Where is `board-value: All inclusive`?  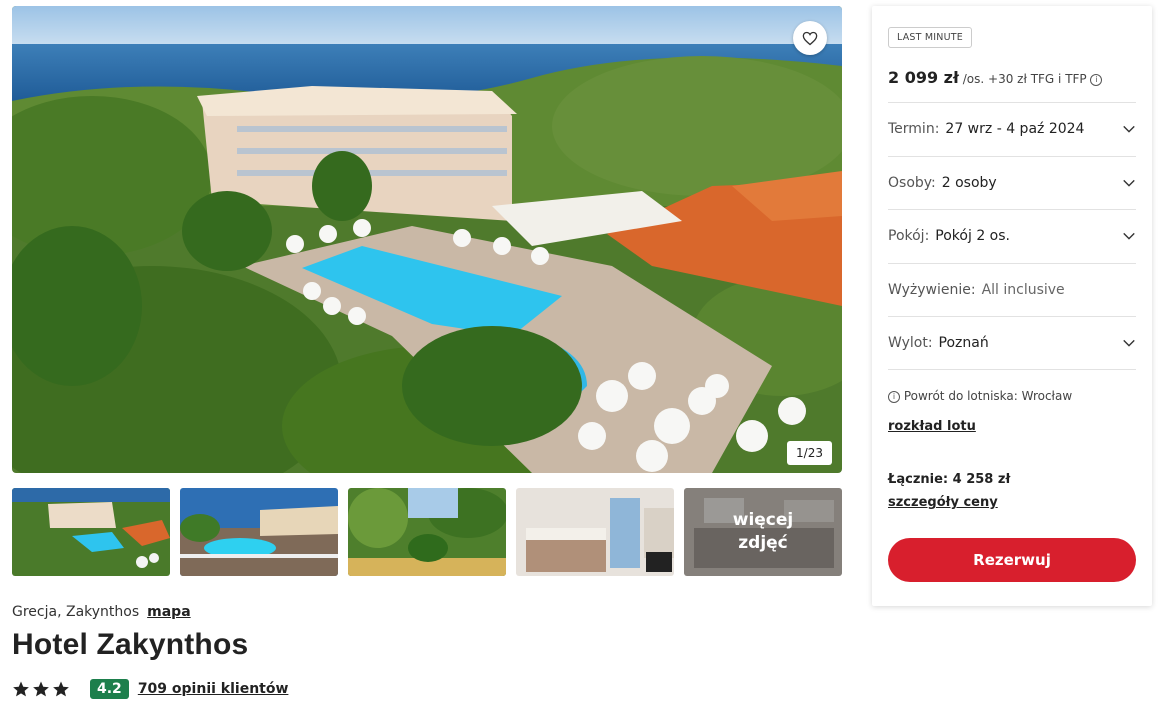 board-value: All inclusive is located at coordinates (1023, 290).